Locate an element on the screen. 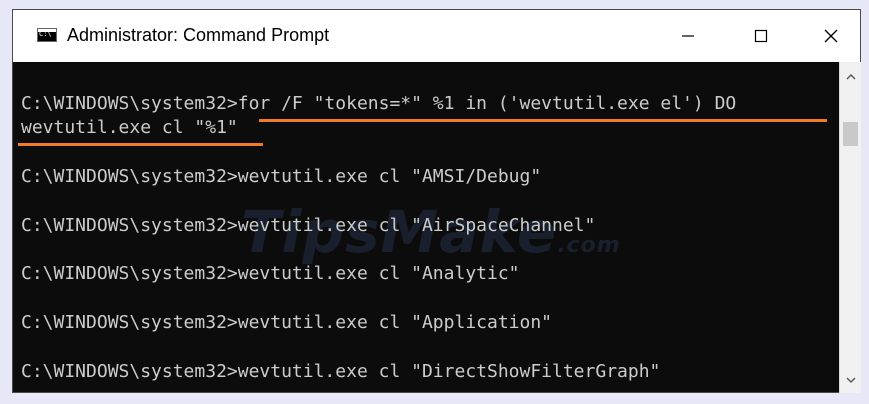 The width and height of the screenshot is (869, 404). cmd-icon: C:\ is located at coordinates (47, 35).